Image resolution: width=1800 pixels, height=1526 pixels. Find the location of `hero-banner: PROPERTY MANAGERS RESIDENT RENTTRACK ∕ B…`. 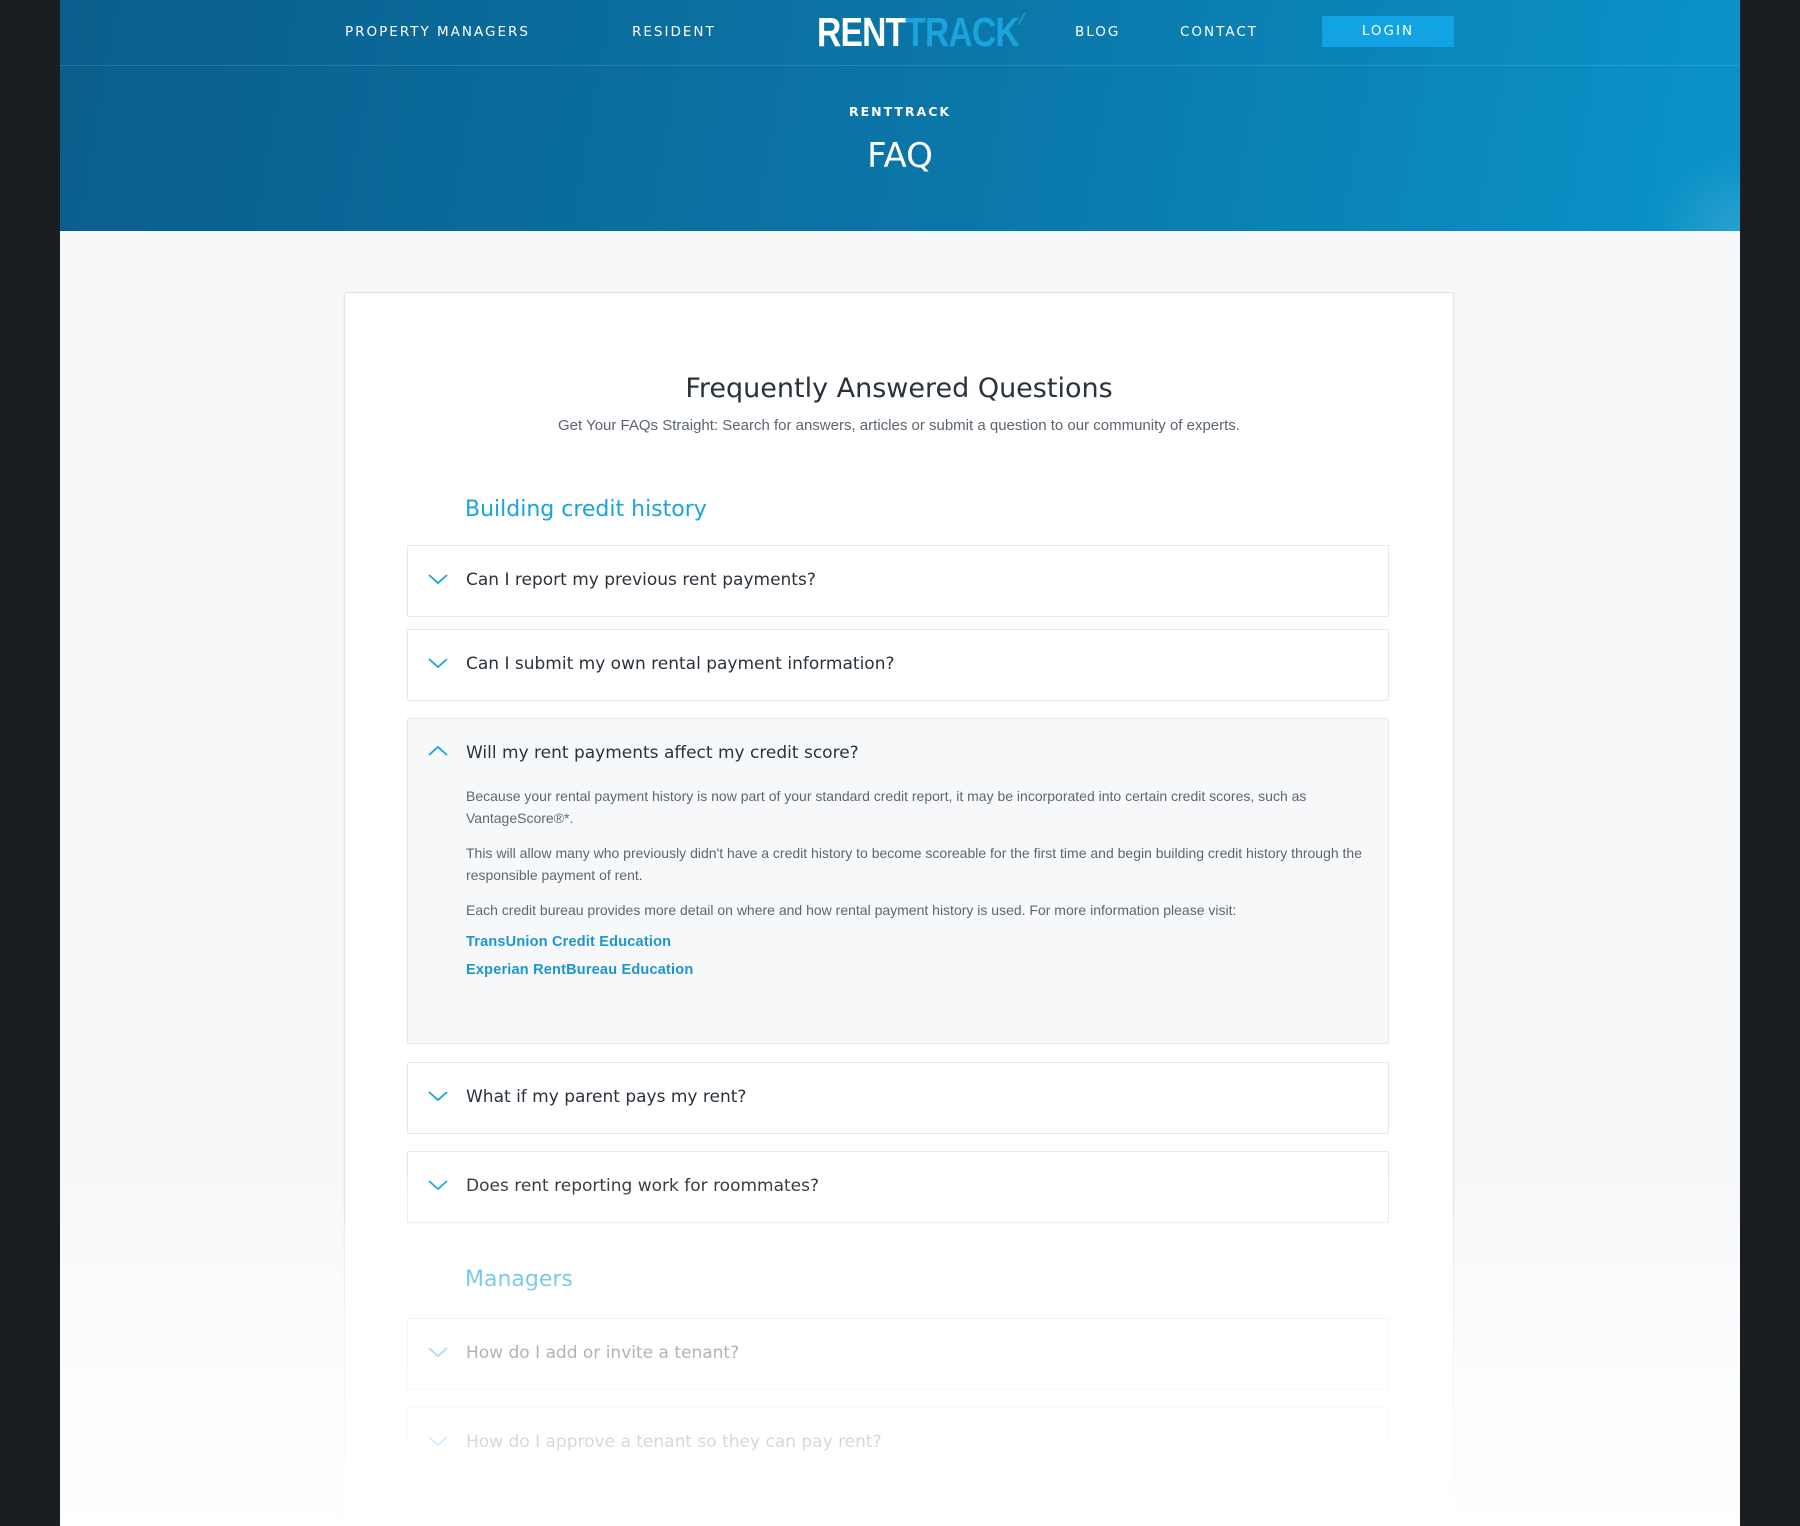

hero-banner: PROPERTY MANAGERS RESIDENT RENTTRACK ∕ B… is located at coordinates (900, 115).